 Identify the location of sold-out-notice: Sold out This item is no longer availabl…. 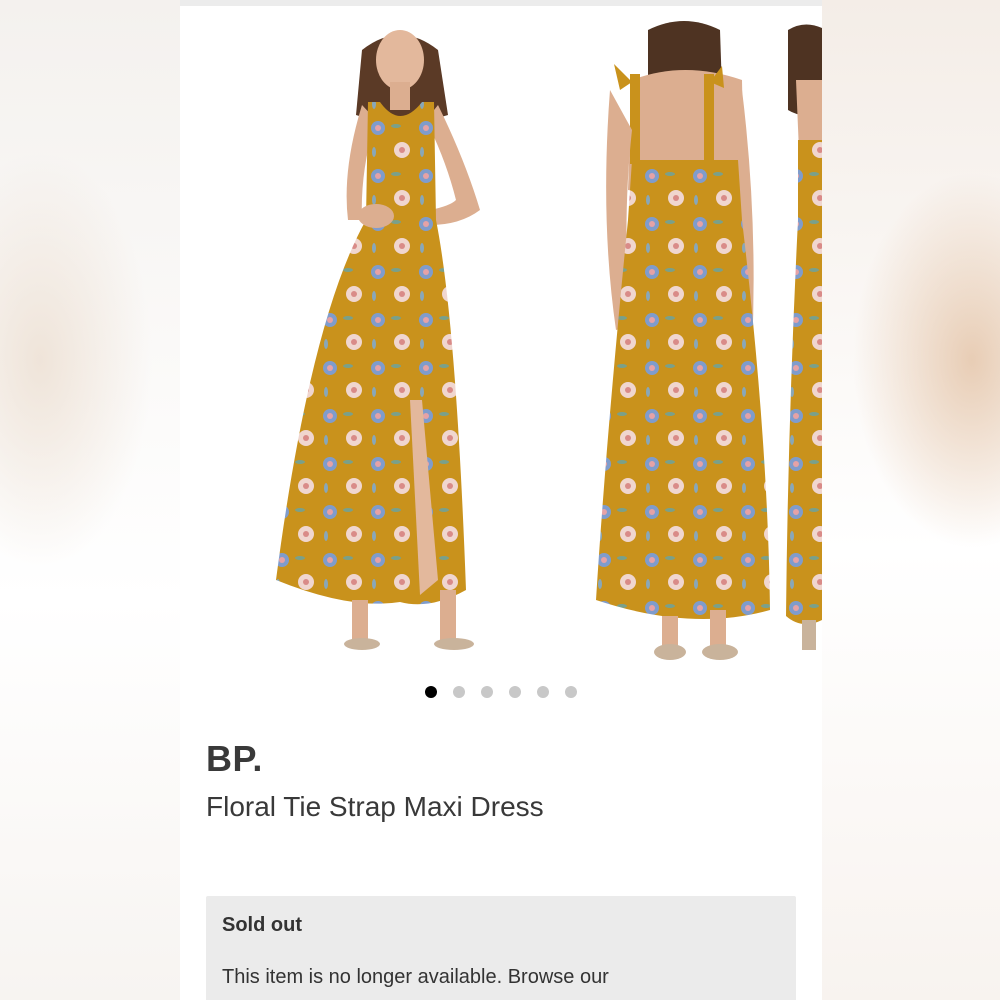
(501, 948).